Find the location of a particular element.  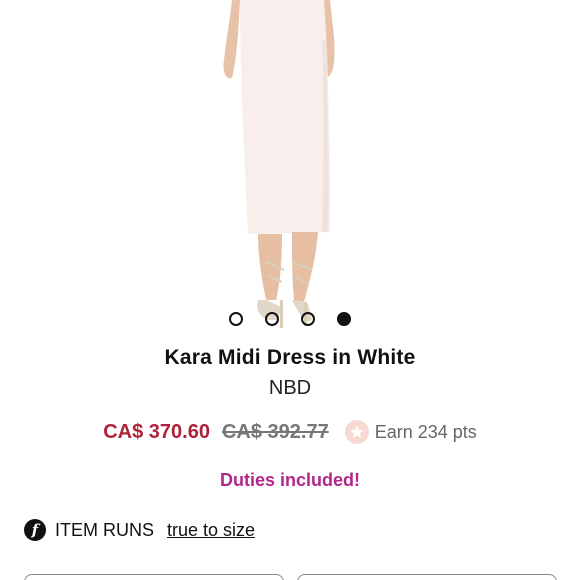

points-label: Earn 234 pts is located at coordinates (425, 431).